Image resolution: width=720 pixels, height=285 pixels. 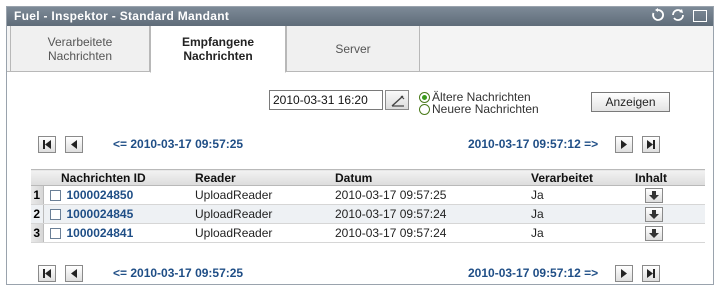 I want to click on id-cell: 1000024845, so click(x=118, y=214).